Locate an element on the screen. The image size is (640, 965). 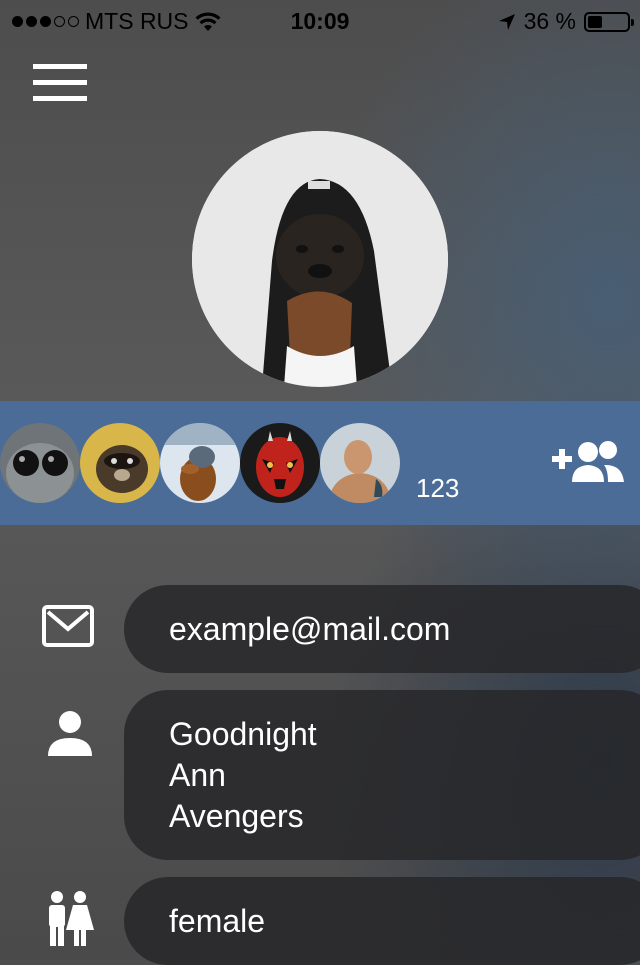
name-line-1: Goodnight is located at coordinates (243, 734).